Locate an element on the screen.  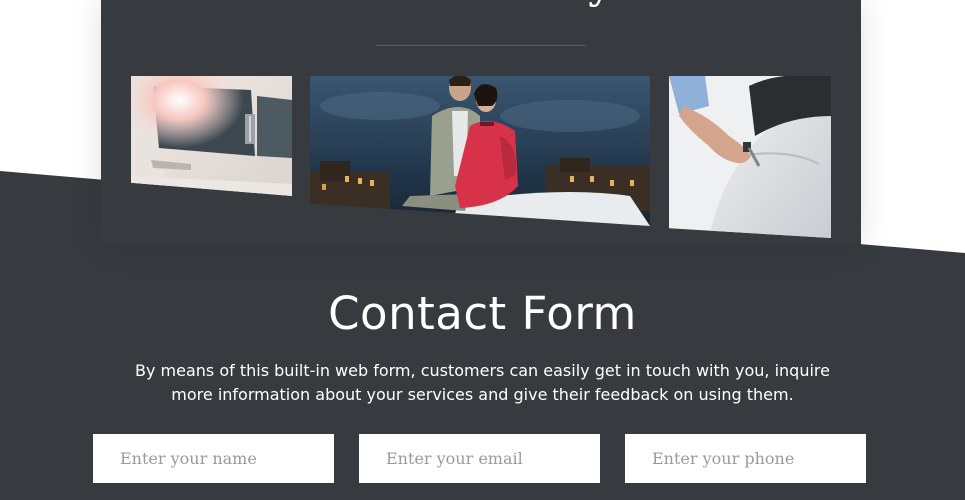
gallery-photo-car-door is located at coordinates (750, 157).